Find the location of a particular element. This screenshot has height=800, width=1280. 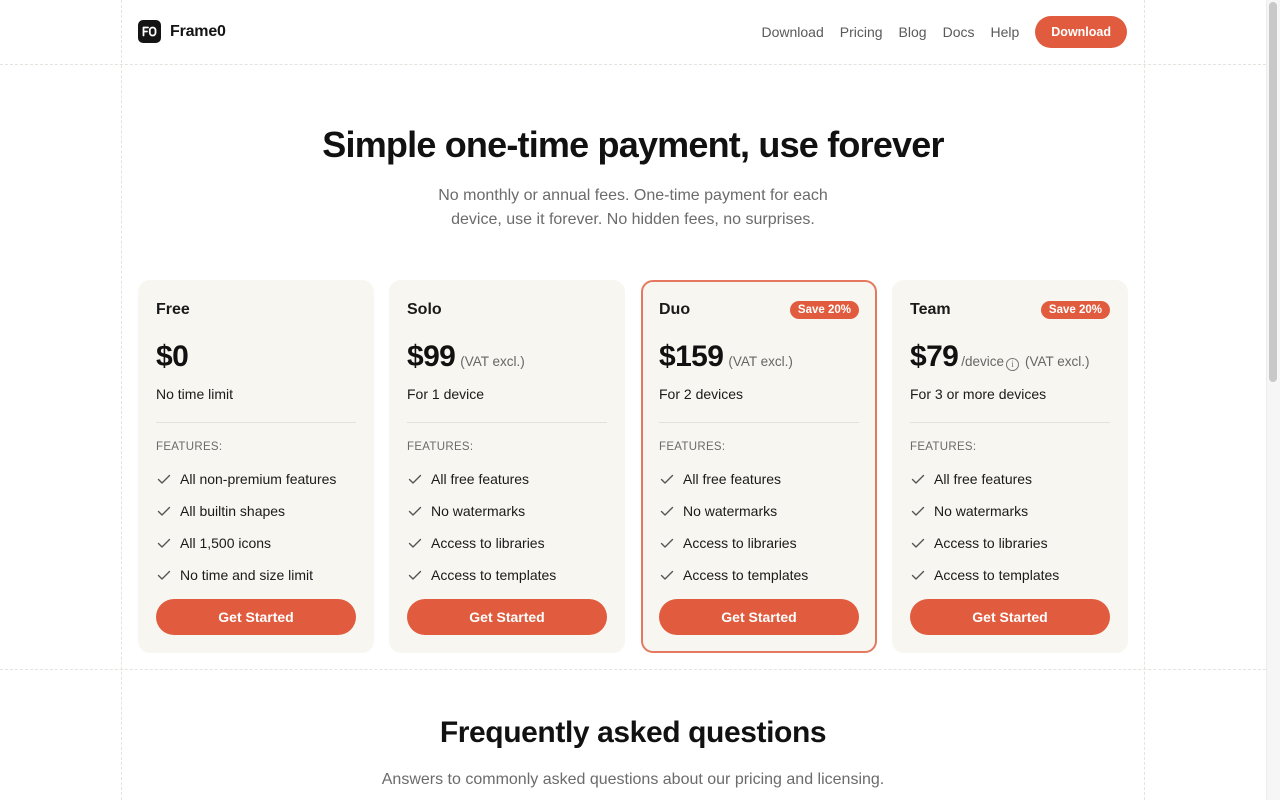

plan-name: Solo is located at coordinates (424, 309).